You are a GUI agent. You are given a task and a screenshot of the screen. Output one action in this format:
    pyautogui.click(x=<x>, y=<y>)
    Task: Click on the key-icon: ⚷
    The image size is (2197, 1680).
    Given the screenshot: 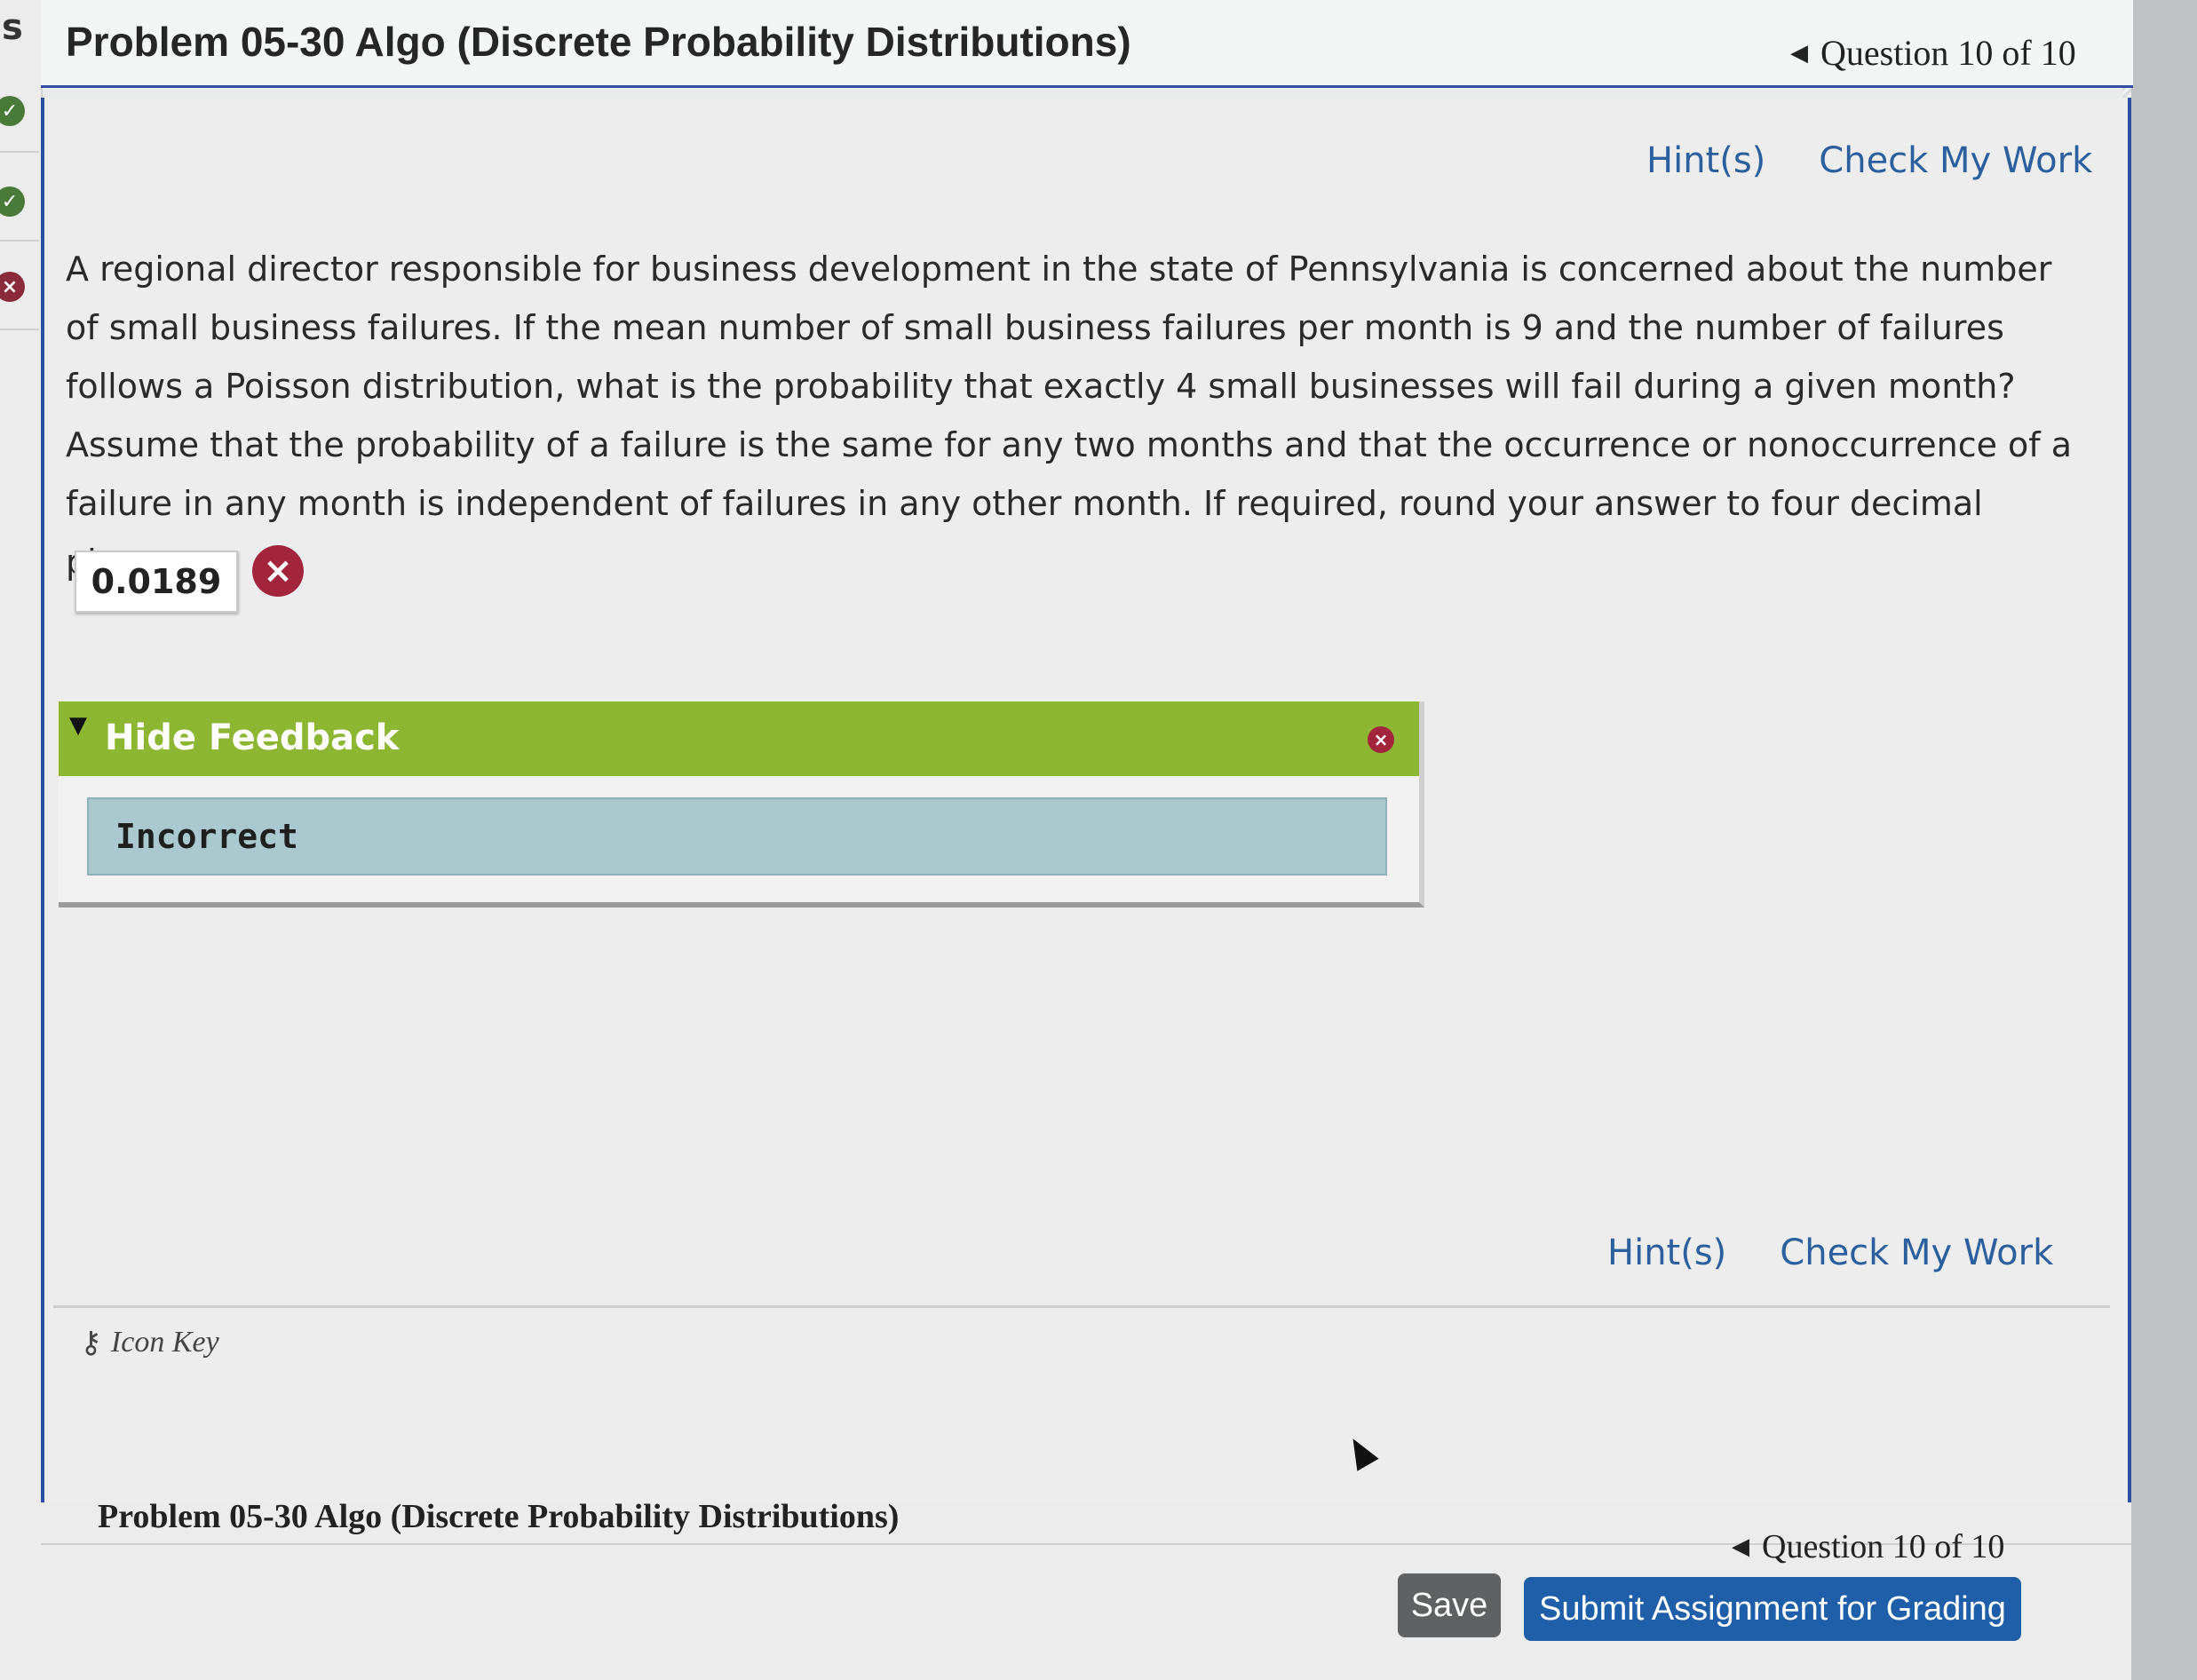 What is the action you would take?
    pyautogui.click(x=91, y=1343)
    